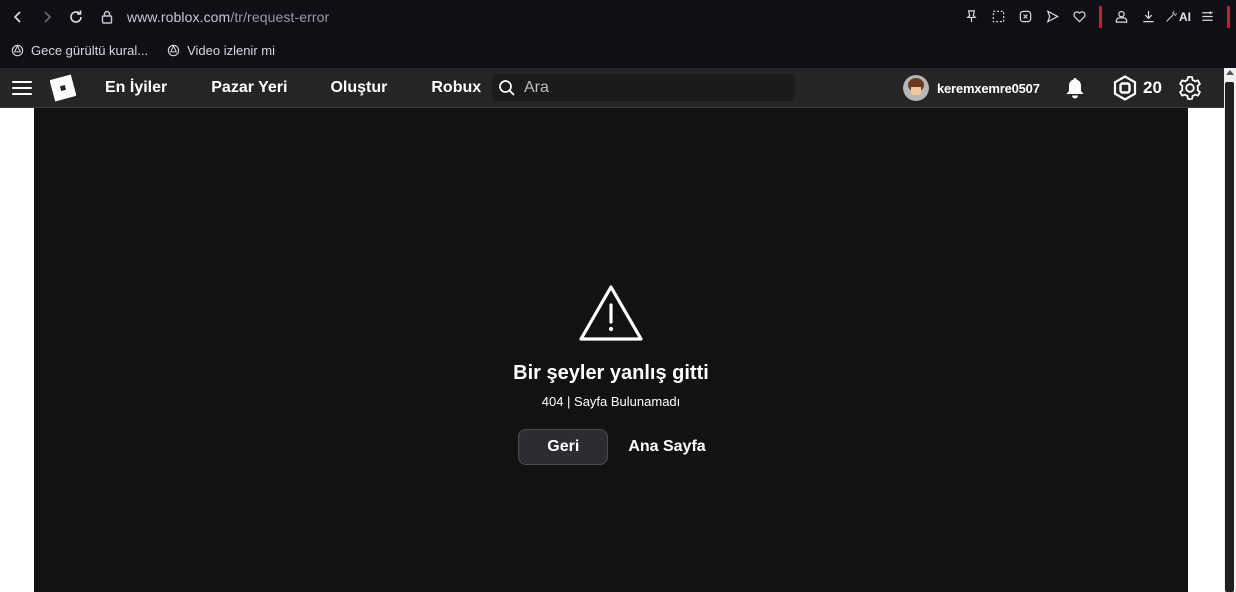 Image resolution: width=1236 pixels, height=592 pixels. I want to click on pin-icon, so click(971, 16).